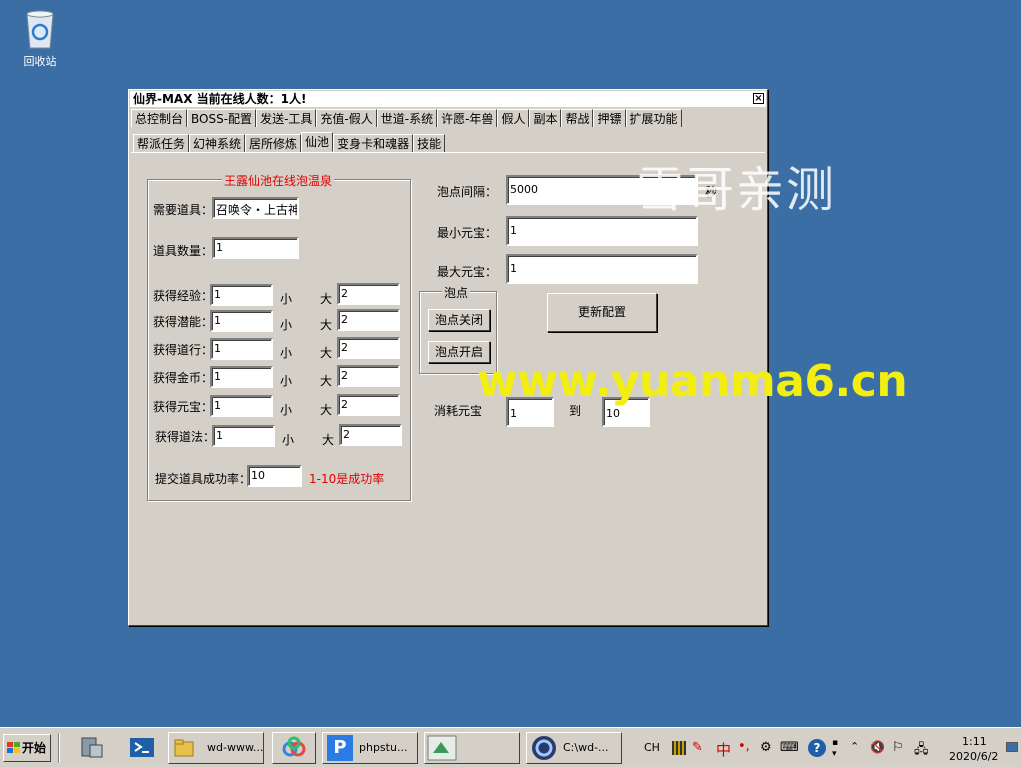  I want to click on start-button: 开始, so click(27, 748).